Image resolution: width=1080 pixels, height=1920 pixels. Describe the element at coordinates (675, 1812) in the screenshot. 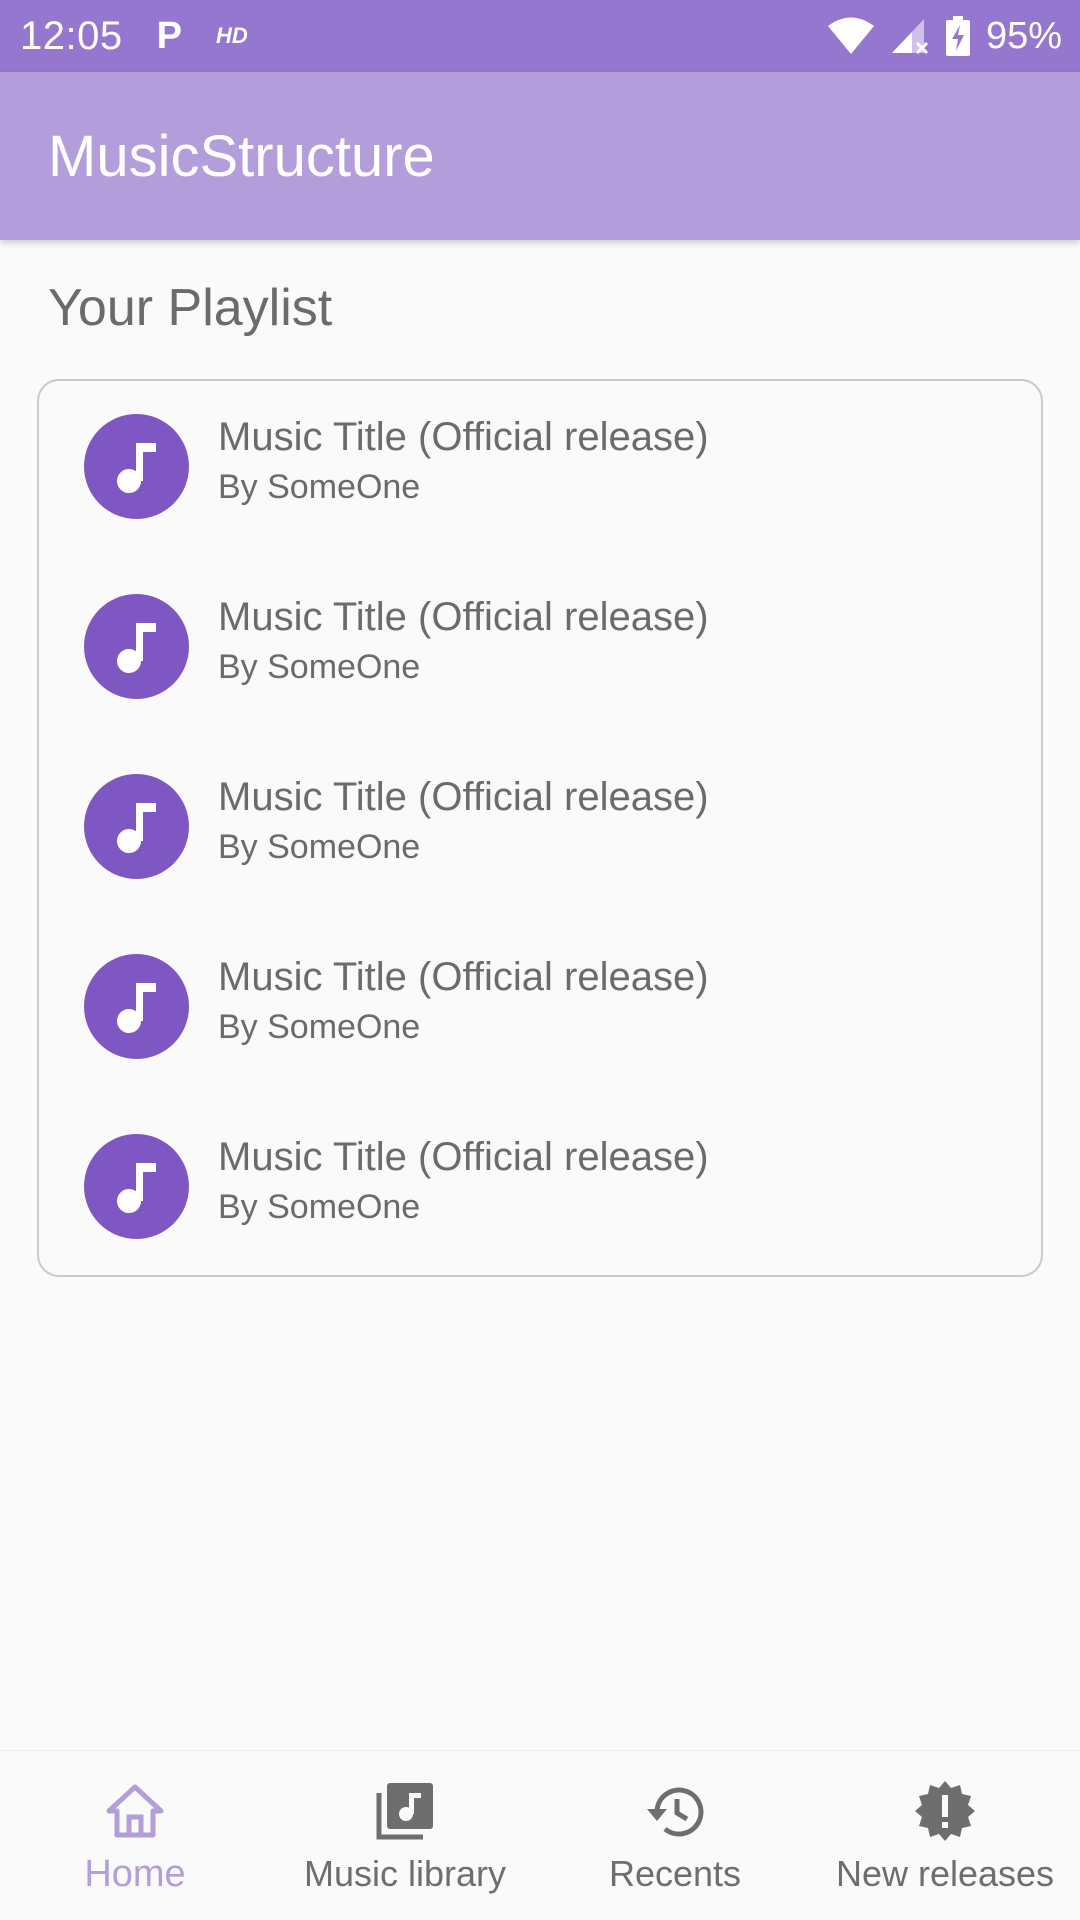

I see `history-icon` at that location.